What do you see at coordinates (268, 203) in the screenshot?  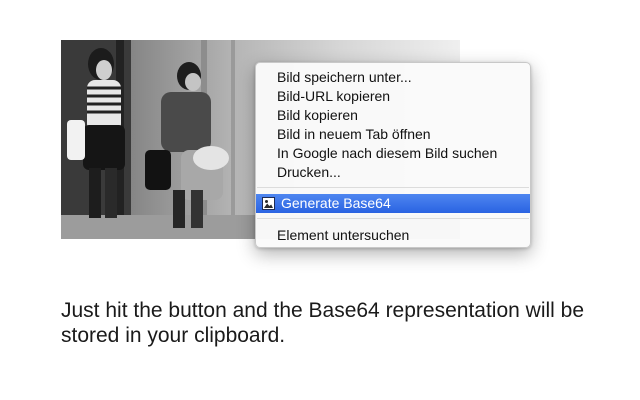 I see `image-icon` at bounding box center [268, 203].